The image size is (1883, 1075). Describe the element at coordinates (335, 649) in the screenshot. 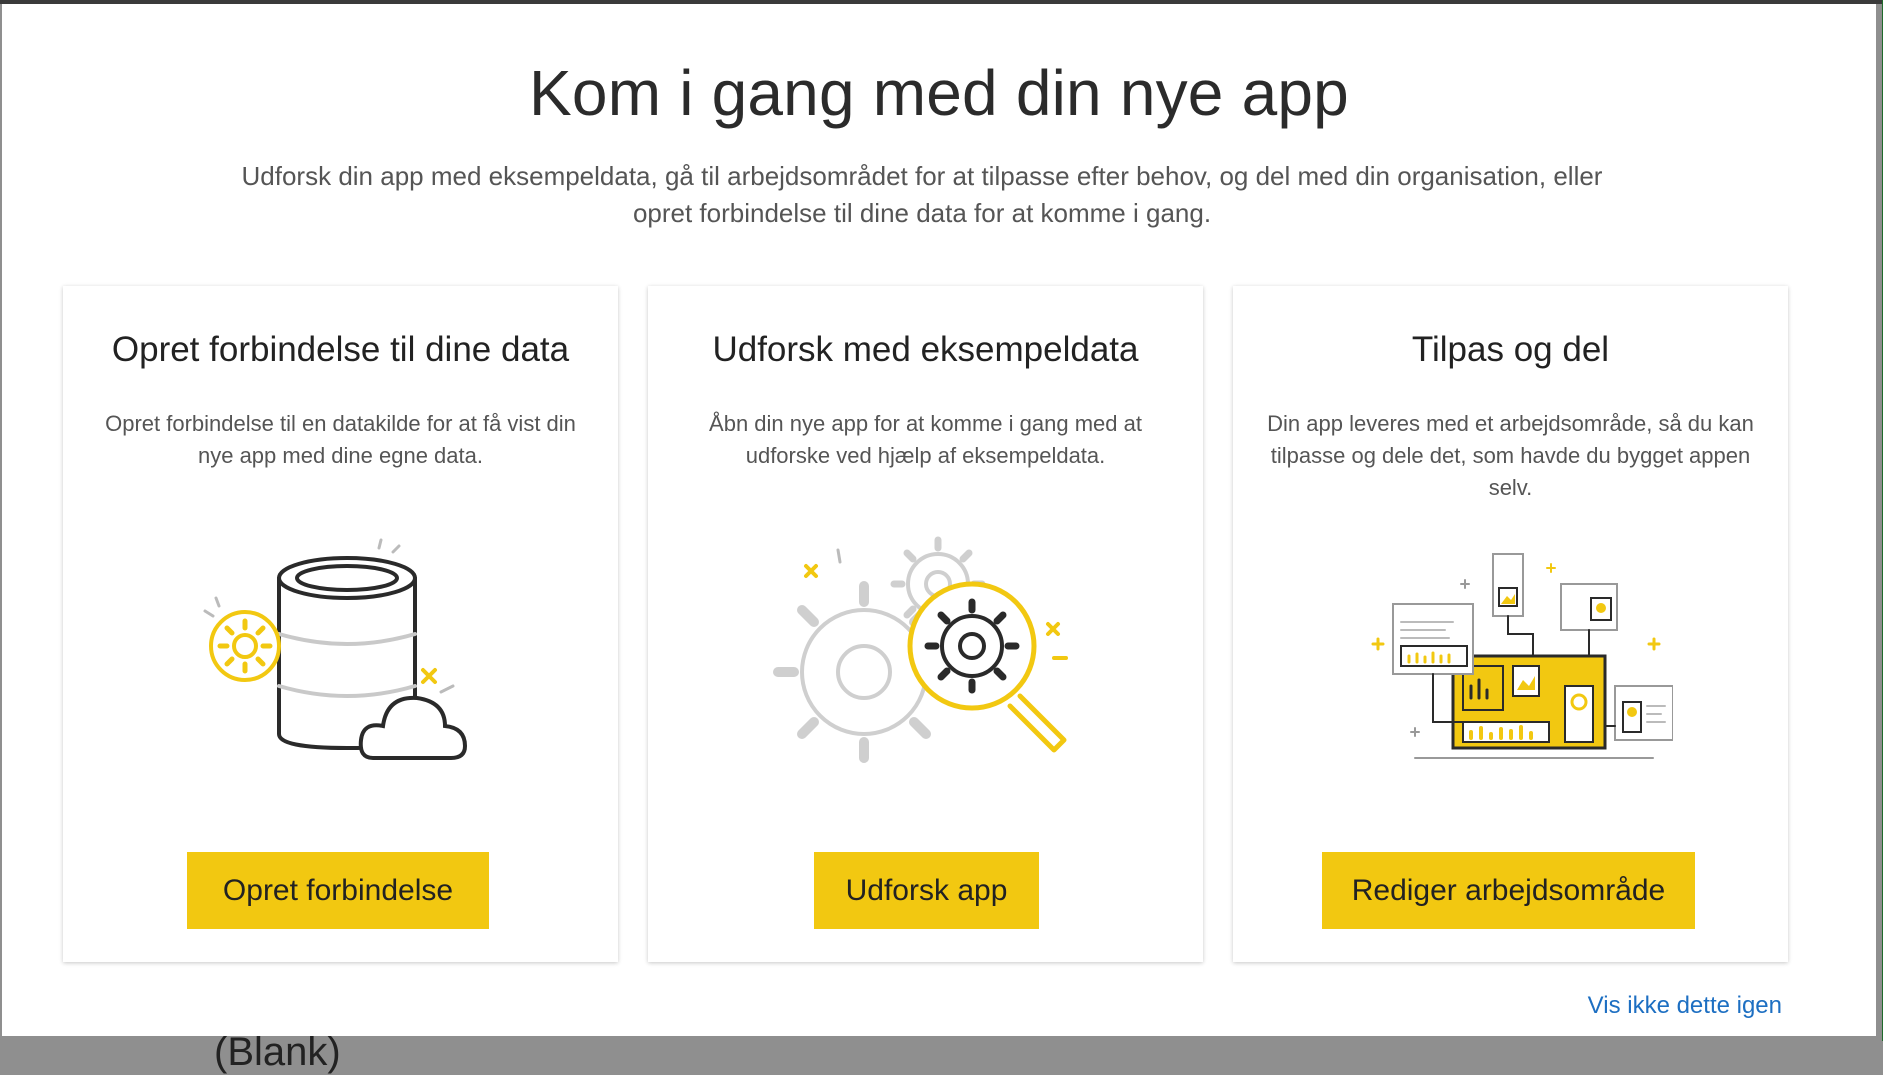

I see `database-cloud-icon` at that location.